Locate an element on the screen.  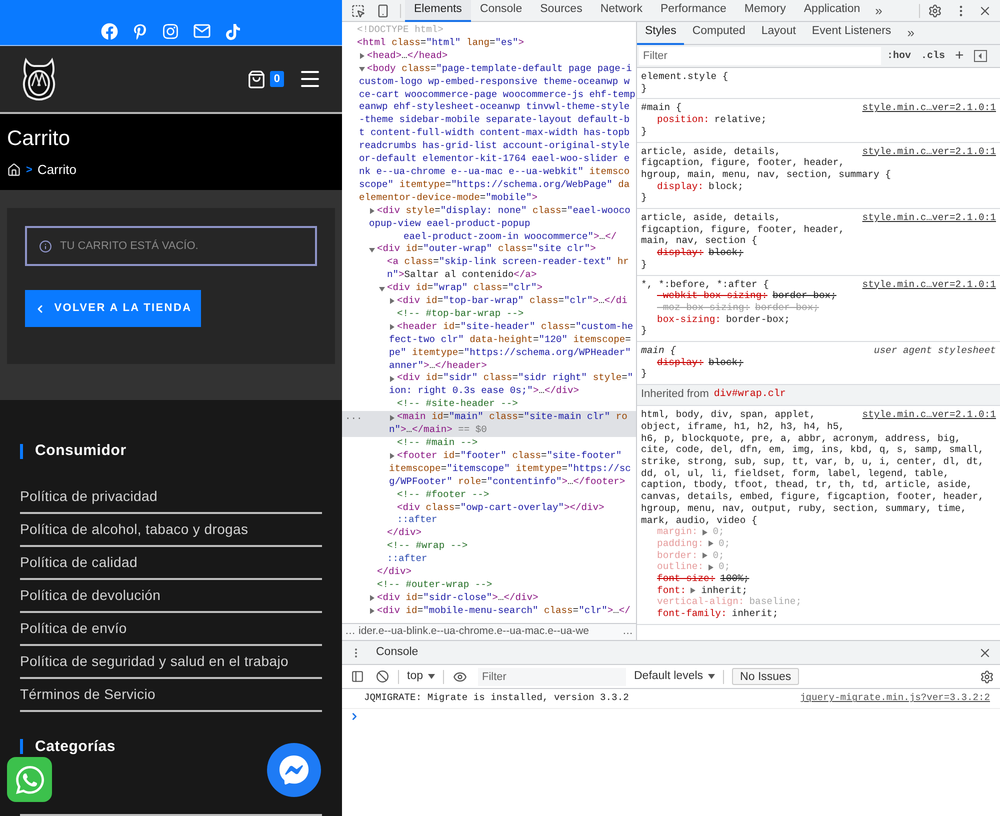
property-name: font: is located at coordinates (671, 590).